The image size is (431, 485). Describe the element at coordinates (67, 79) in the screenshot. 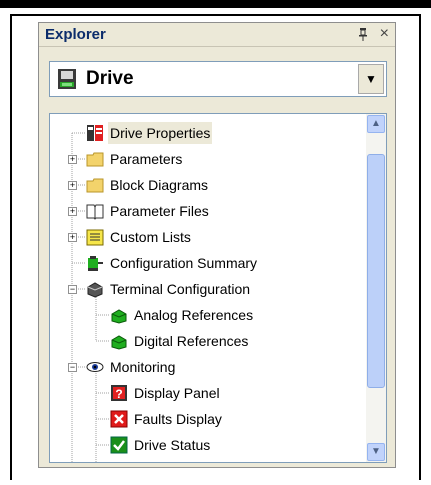

I see `drive-icon` at that location.